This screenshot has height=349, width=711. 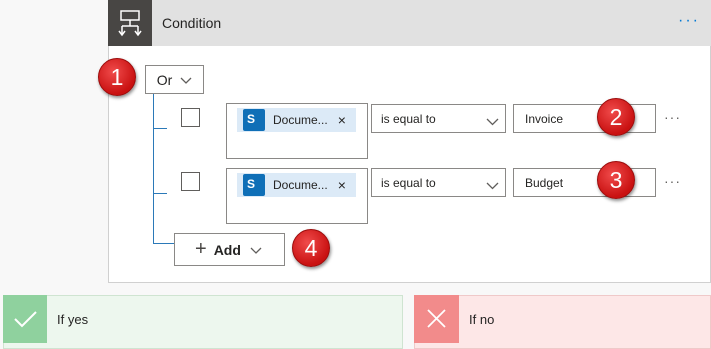 I want to click on add-button: + Add, so click(x=229, y=249).